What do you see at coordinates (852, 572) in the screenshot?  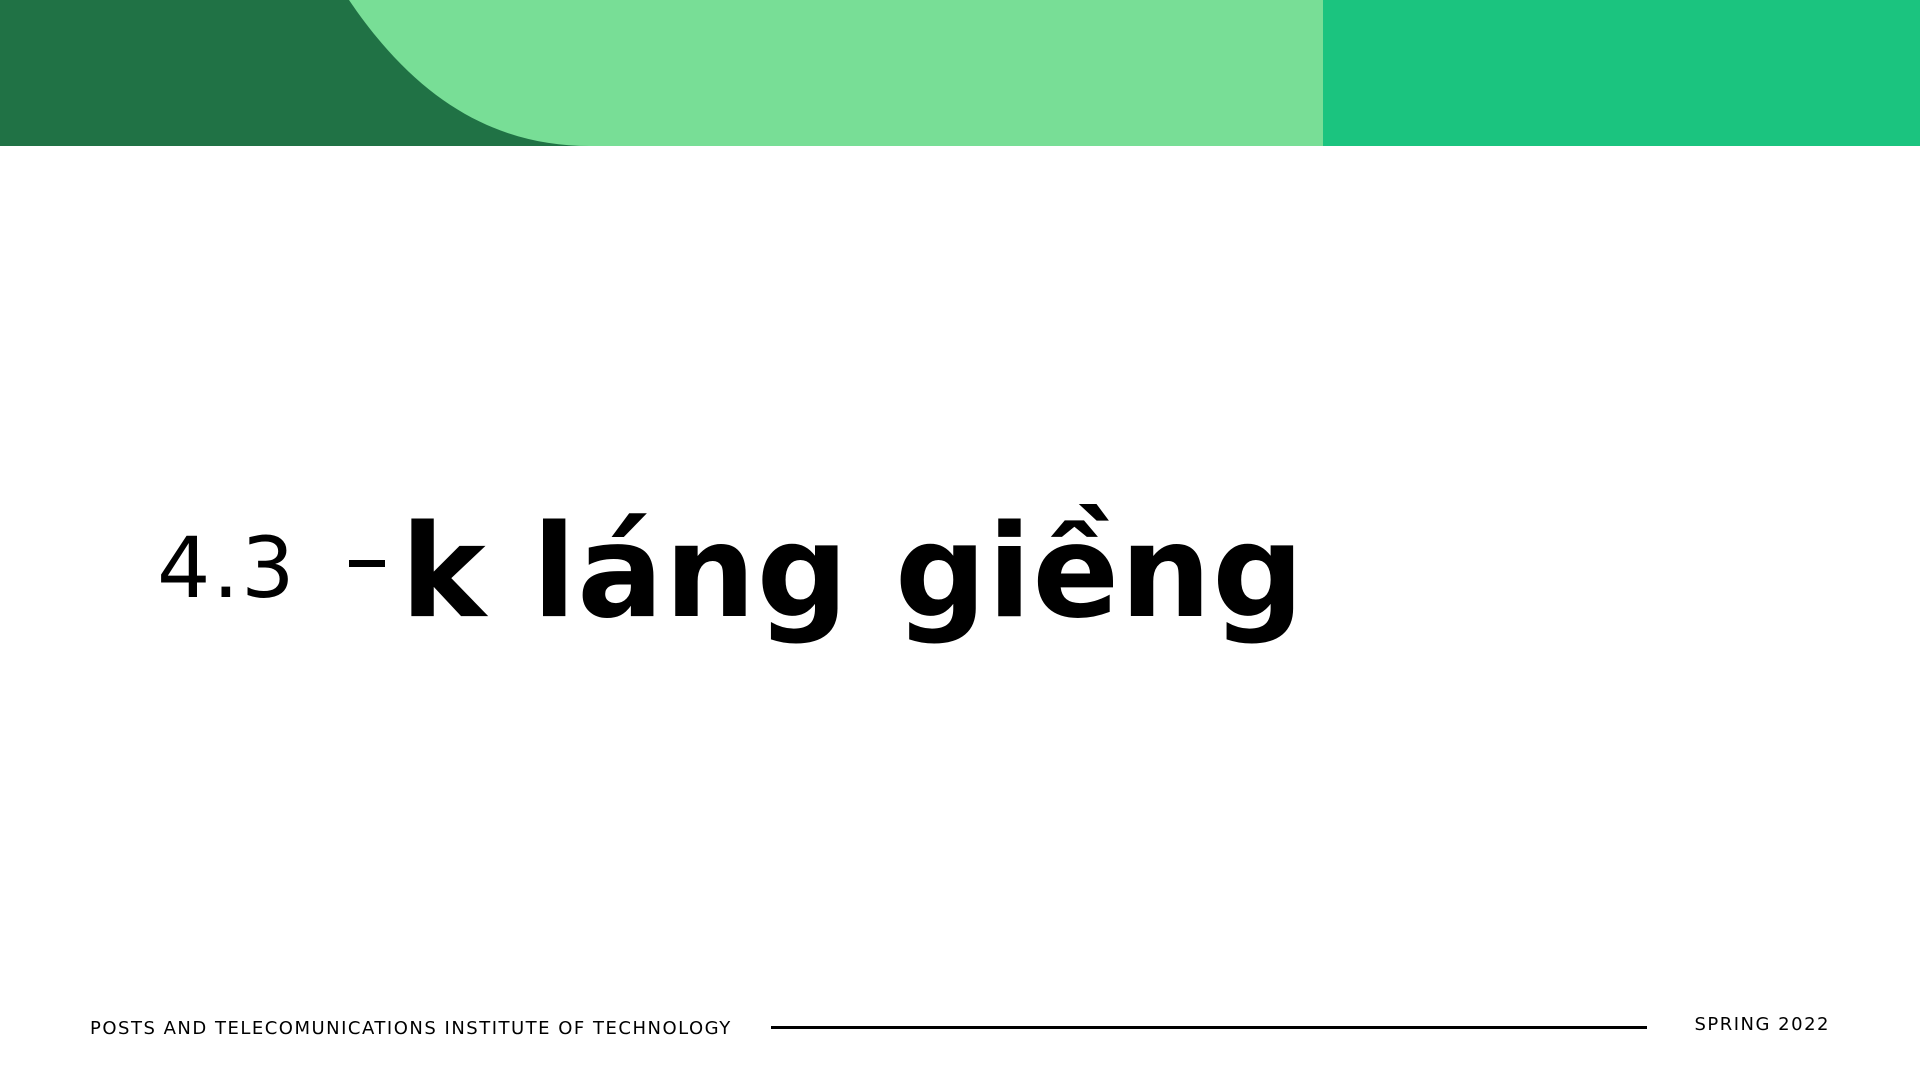 I see `section-heading: k láng giềng` at bounding box center [852, 572].